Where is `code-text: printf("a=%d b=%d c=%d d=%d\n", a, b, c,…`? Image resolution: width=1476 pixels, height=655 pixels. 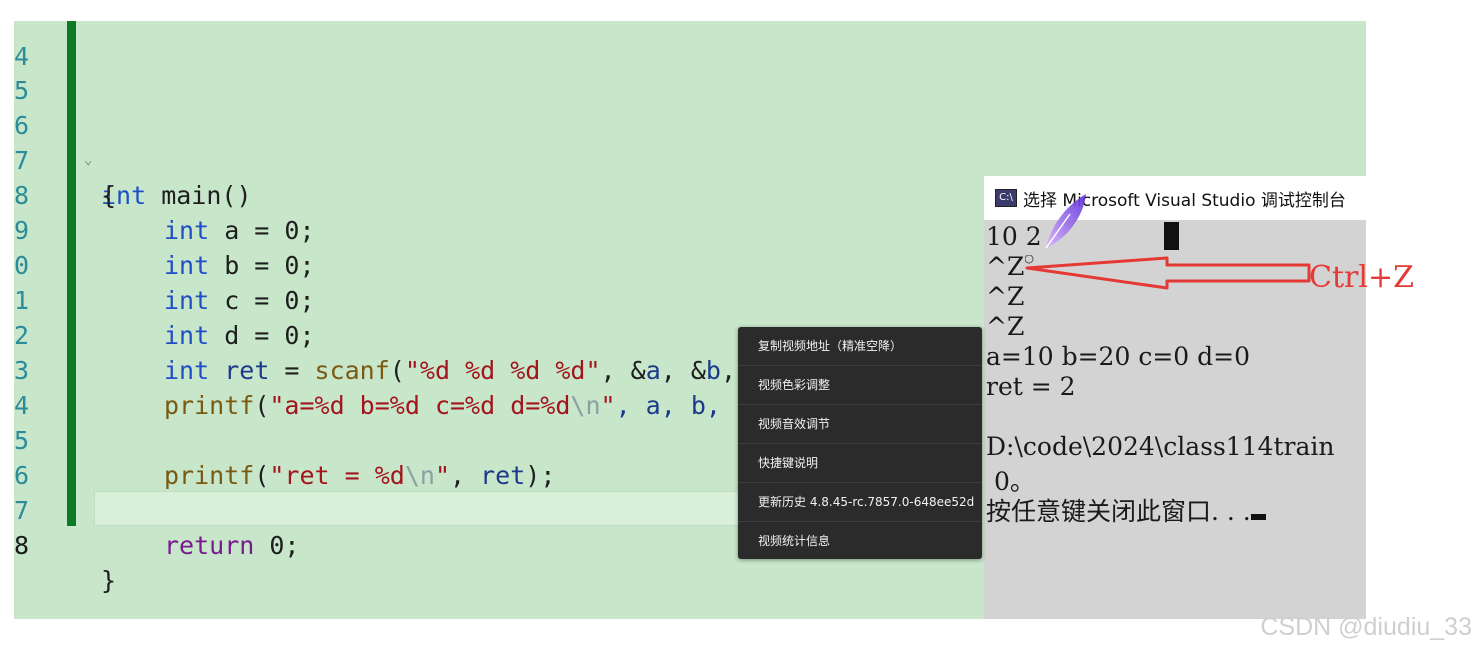 code-text: printf("a=%d b=%d c=%d d=%d\n", a, b, c,… is located at coordinates (495, 405).